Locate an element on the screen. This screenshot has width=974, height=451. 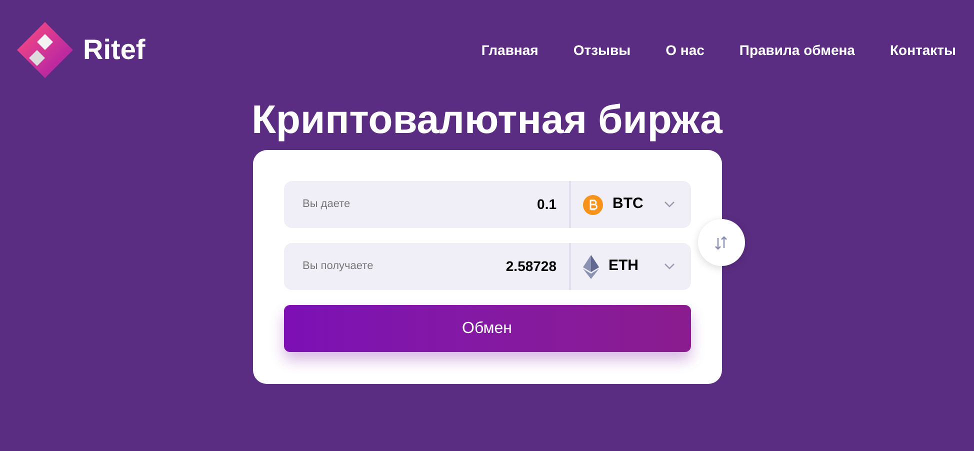
nav-link: О нас is located at coordinates (685, 50).